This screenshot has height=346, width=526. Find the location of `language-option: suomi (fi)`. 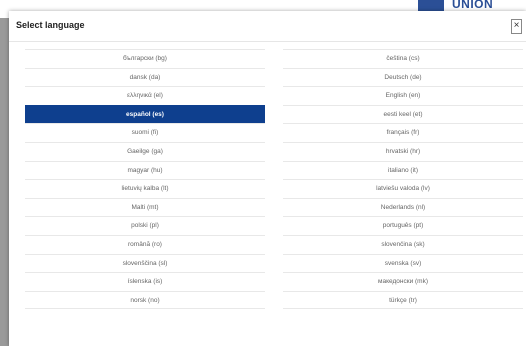

language-option: suomi (fi) is located at coordinates (145, 132).